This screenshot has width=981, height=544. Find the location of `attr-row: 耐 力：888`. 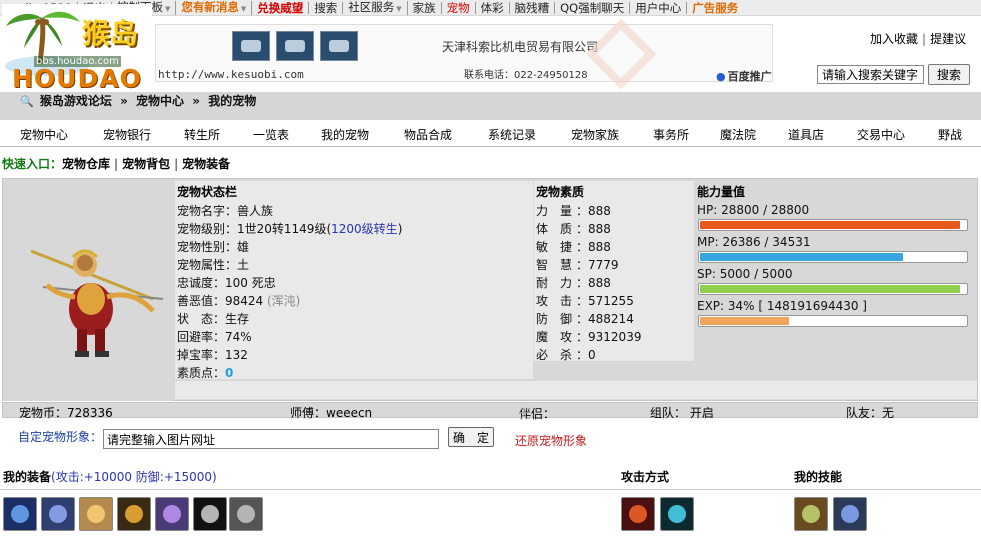

attr-row: 耐 力：888 is located at coordinates (573, 283).